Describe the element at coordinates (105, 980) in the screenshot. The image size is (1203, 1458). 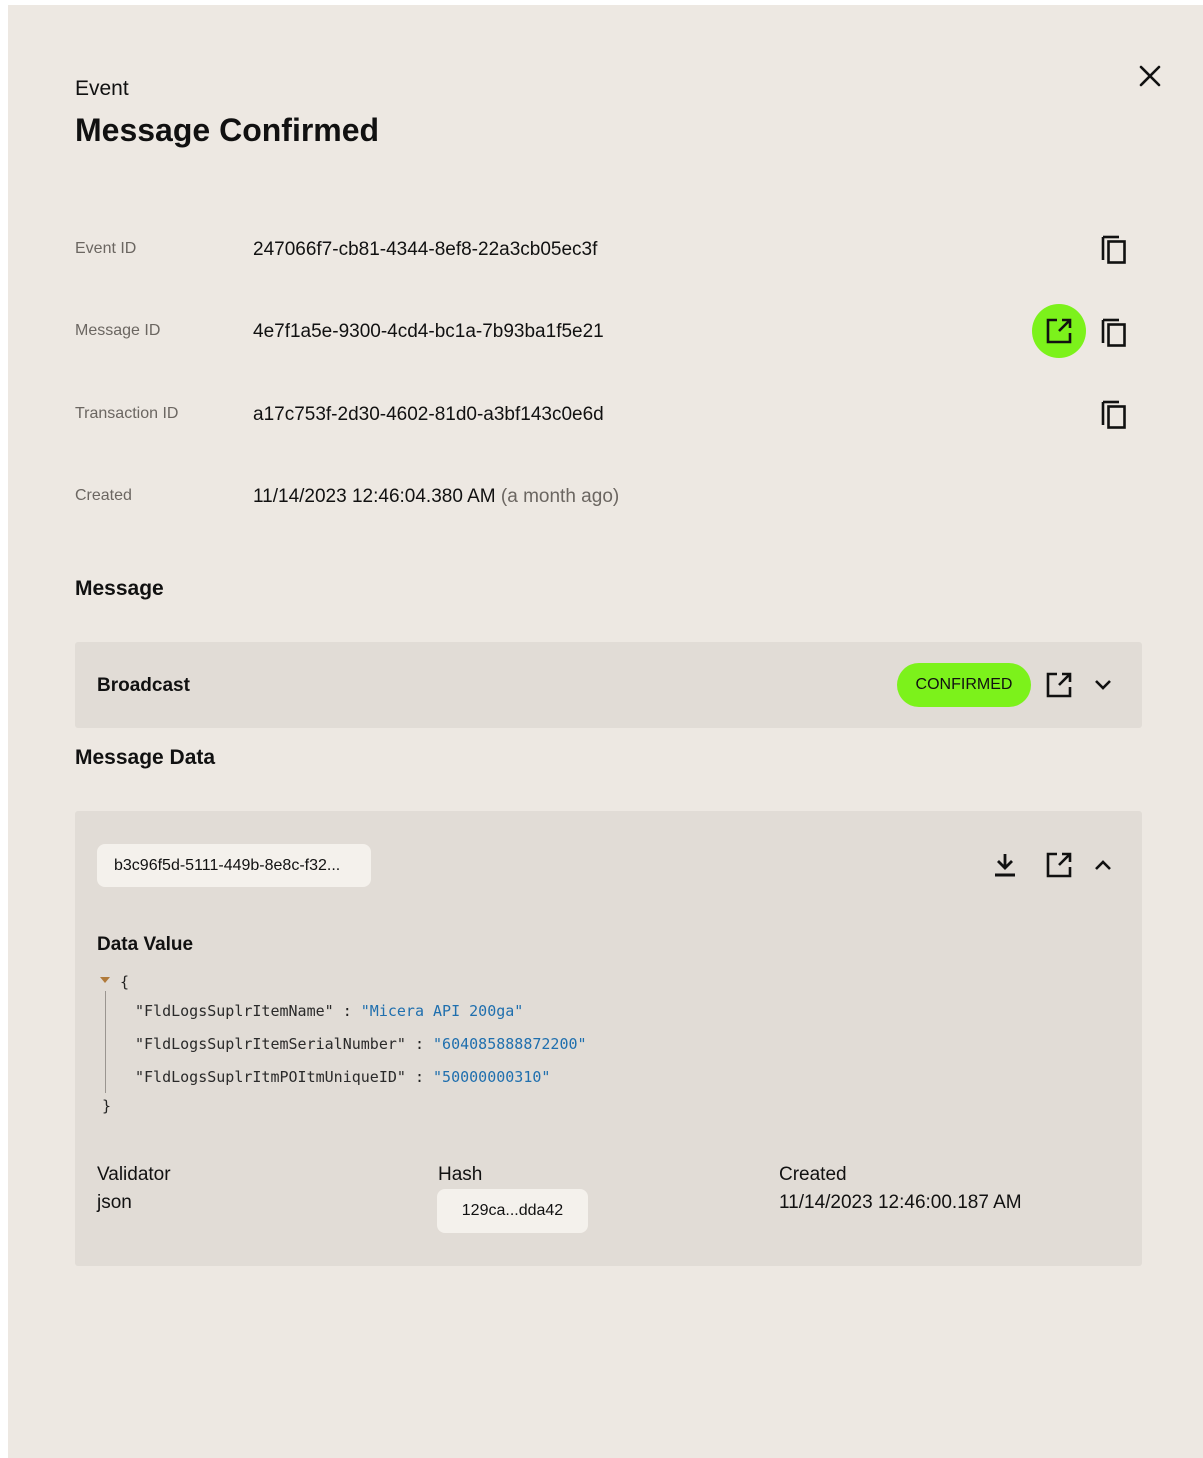
I see `json-collapse-icon` at that location.